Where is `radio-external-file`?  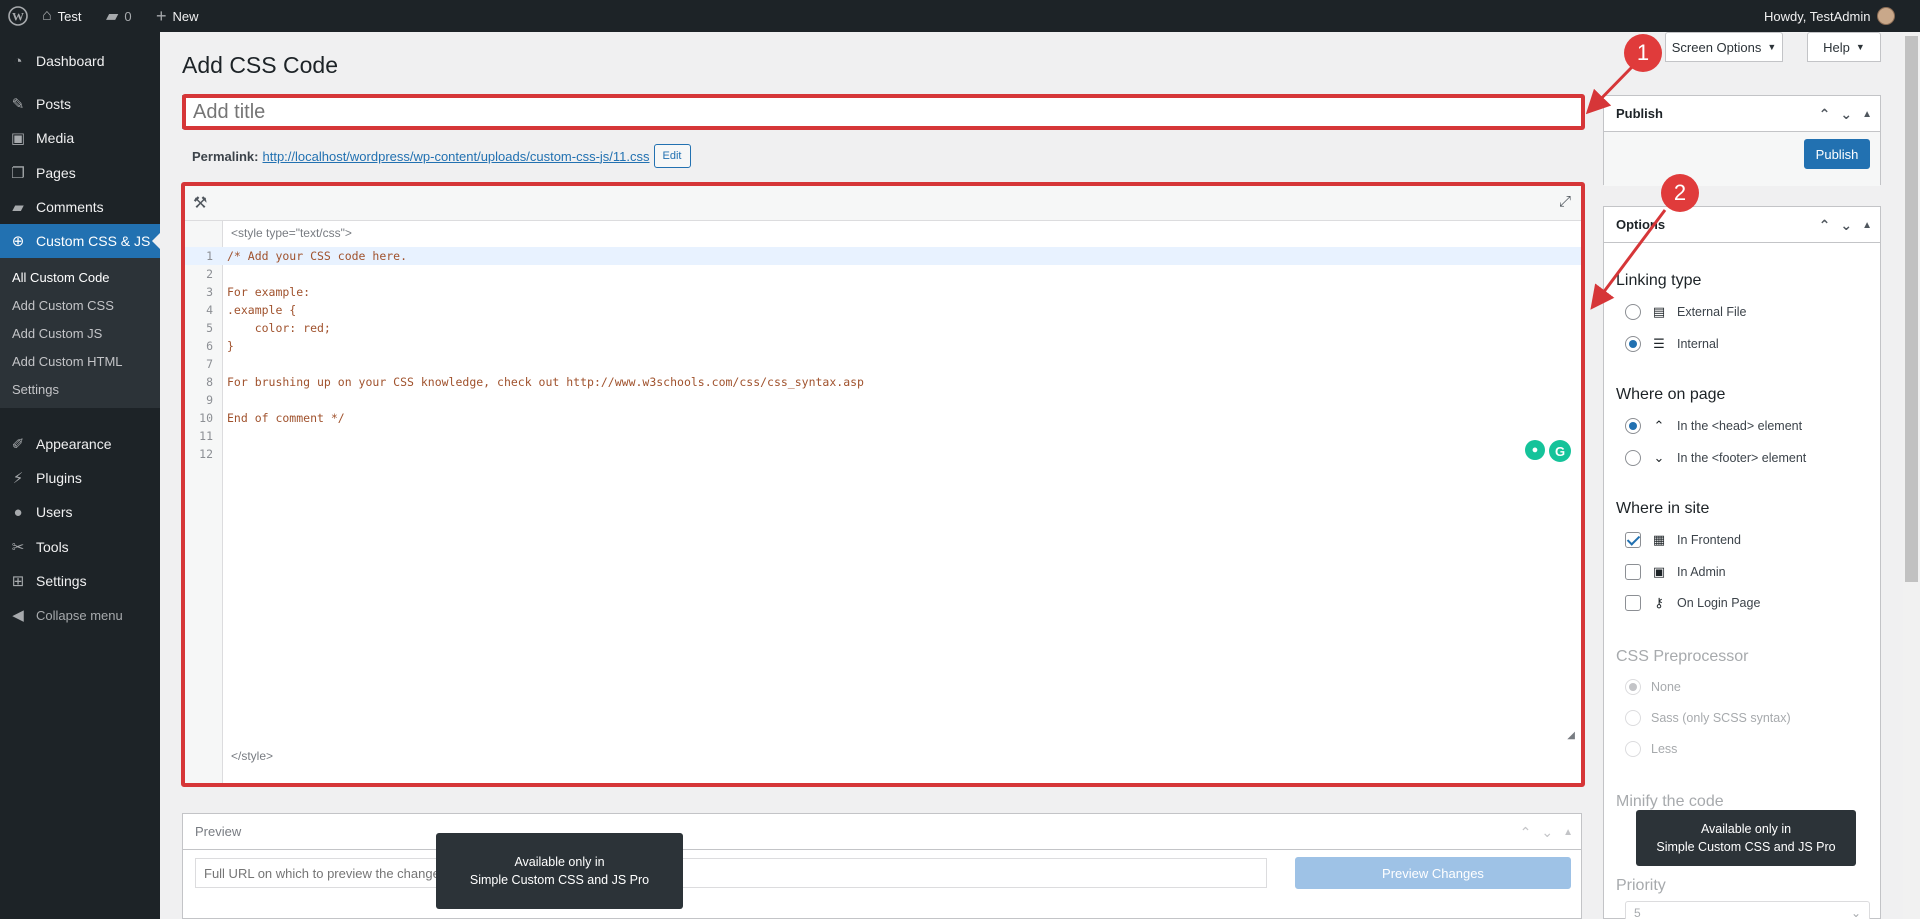
radio-external-file is located at coordinates (1633, 312).